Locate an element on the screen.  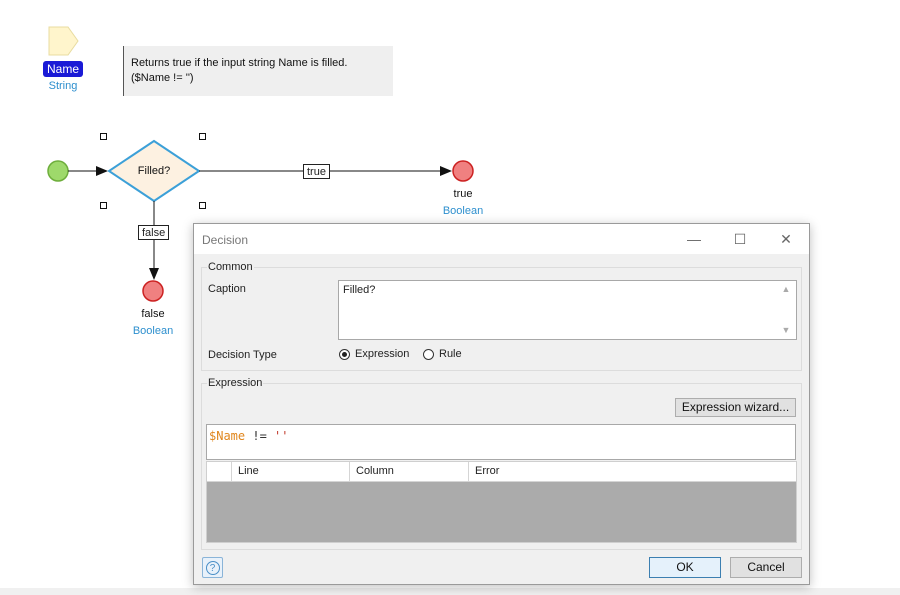
expression-operator: != is located at coordinates (260, 436).